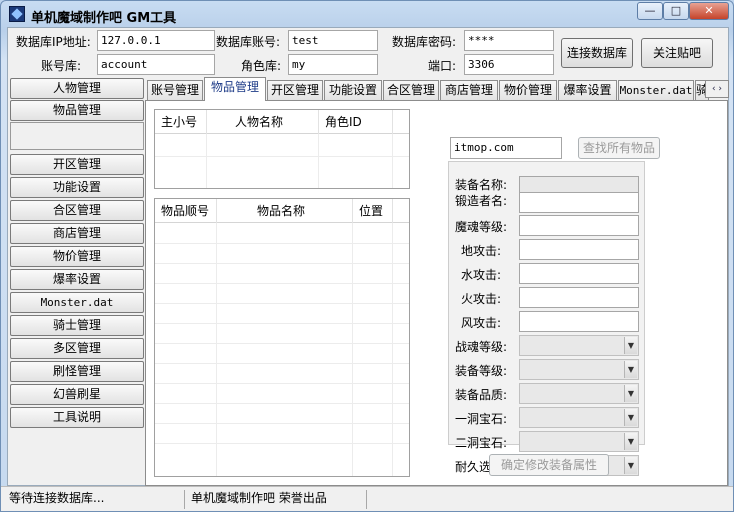 The width and height of the screenshot is (734, 512). I want to click on port-field: 3306, so click(509, 64).